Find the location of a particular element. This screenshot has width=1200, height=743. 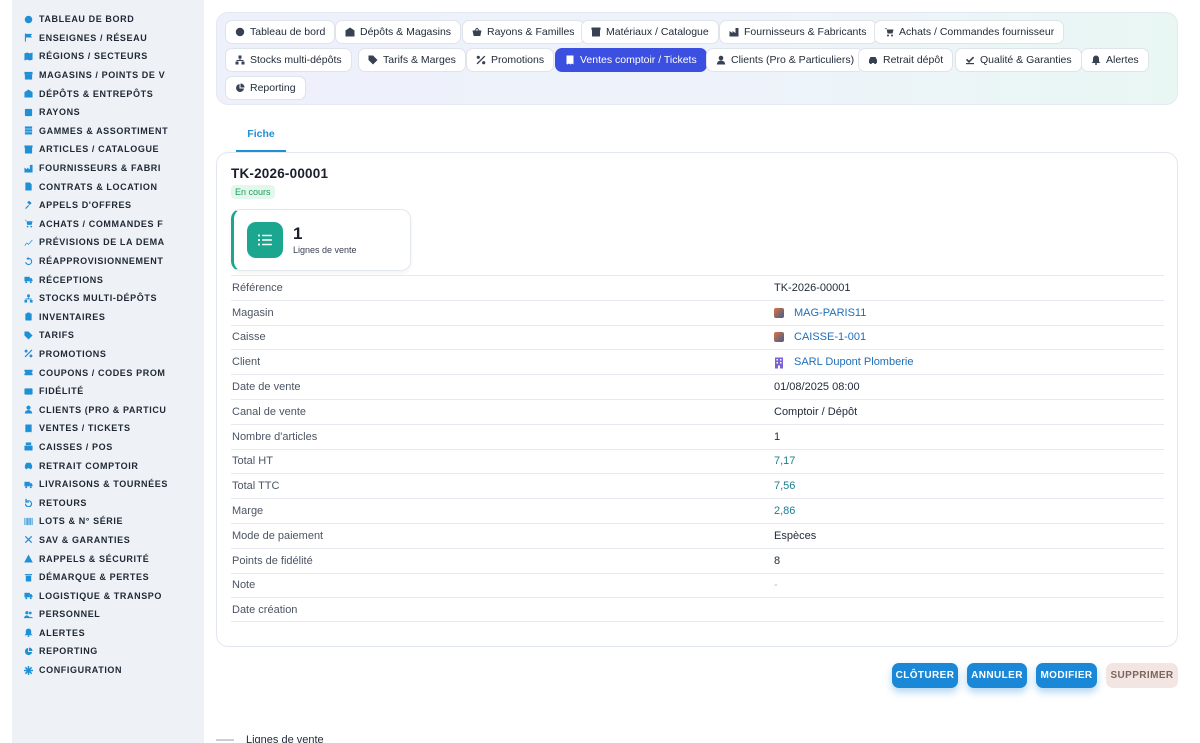

detail-row: Marge 2,86 is located at coordinates (697, 510).